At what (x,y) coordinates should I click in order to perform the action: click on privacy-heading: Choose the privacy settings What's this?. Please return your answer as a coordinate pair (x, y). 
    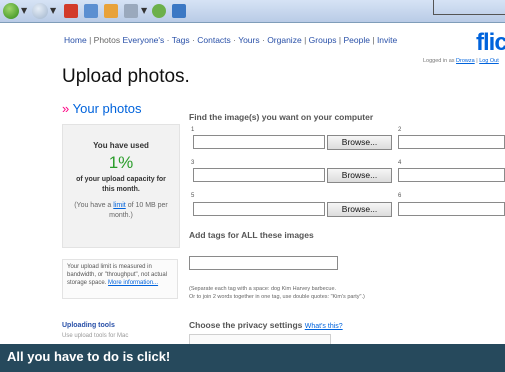
    Looking at the image, I should click on (266, 325).